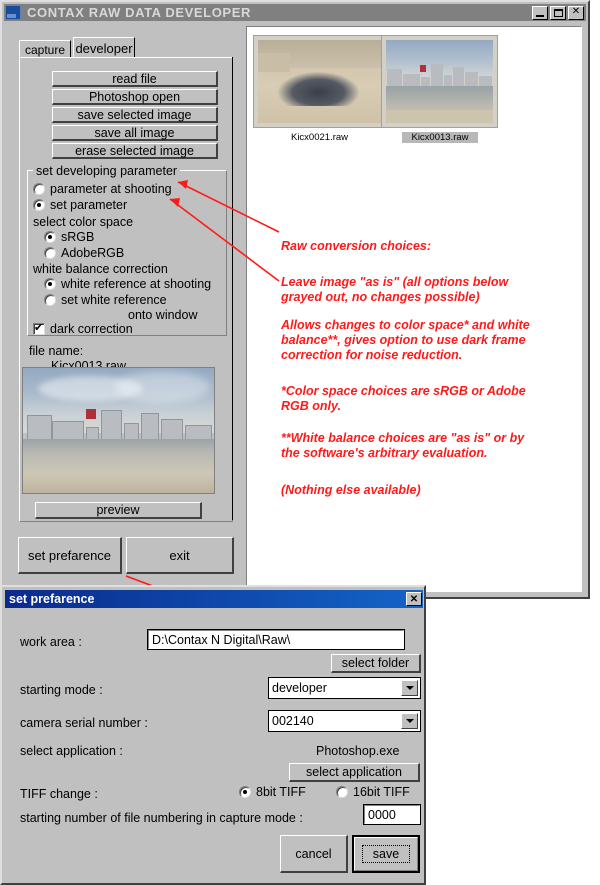 The height and width of the screenshot is (885, 600). Describe the element at coordinates (135, 97) in the screenshot. I see `photoshop-open-button: Photoshop open` at that location.